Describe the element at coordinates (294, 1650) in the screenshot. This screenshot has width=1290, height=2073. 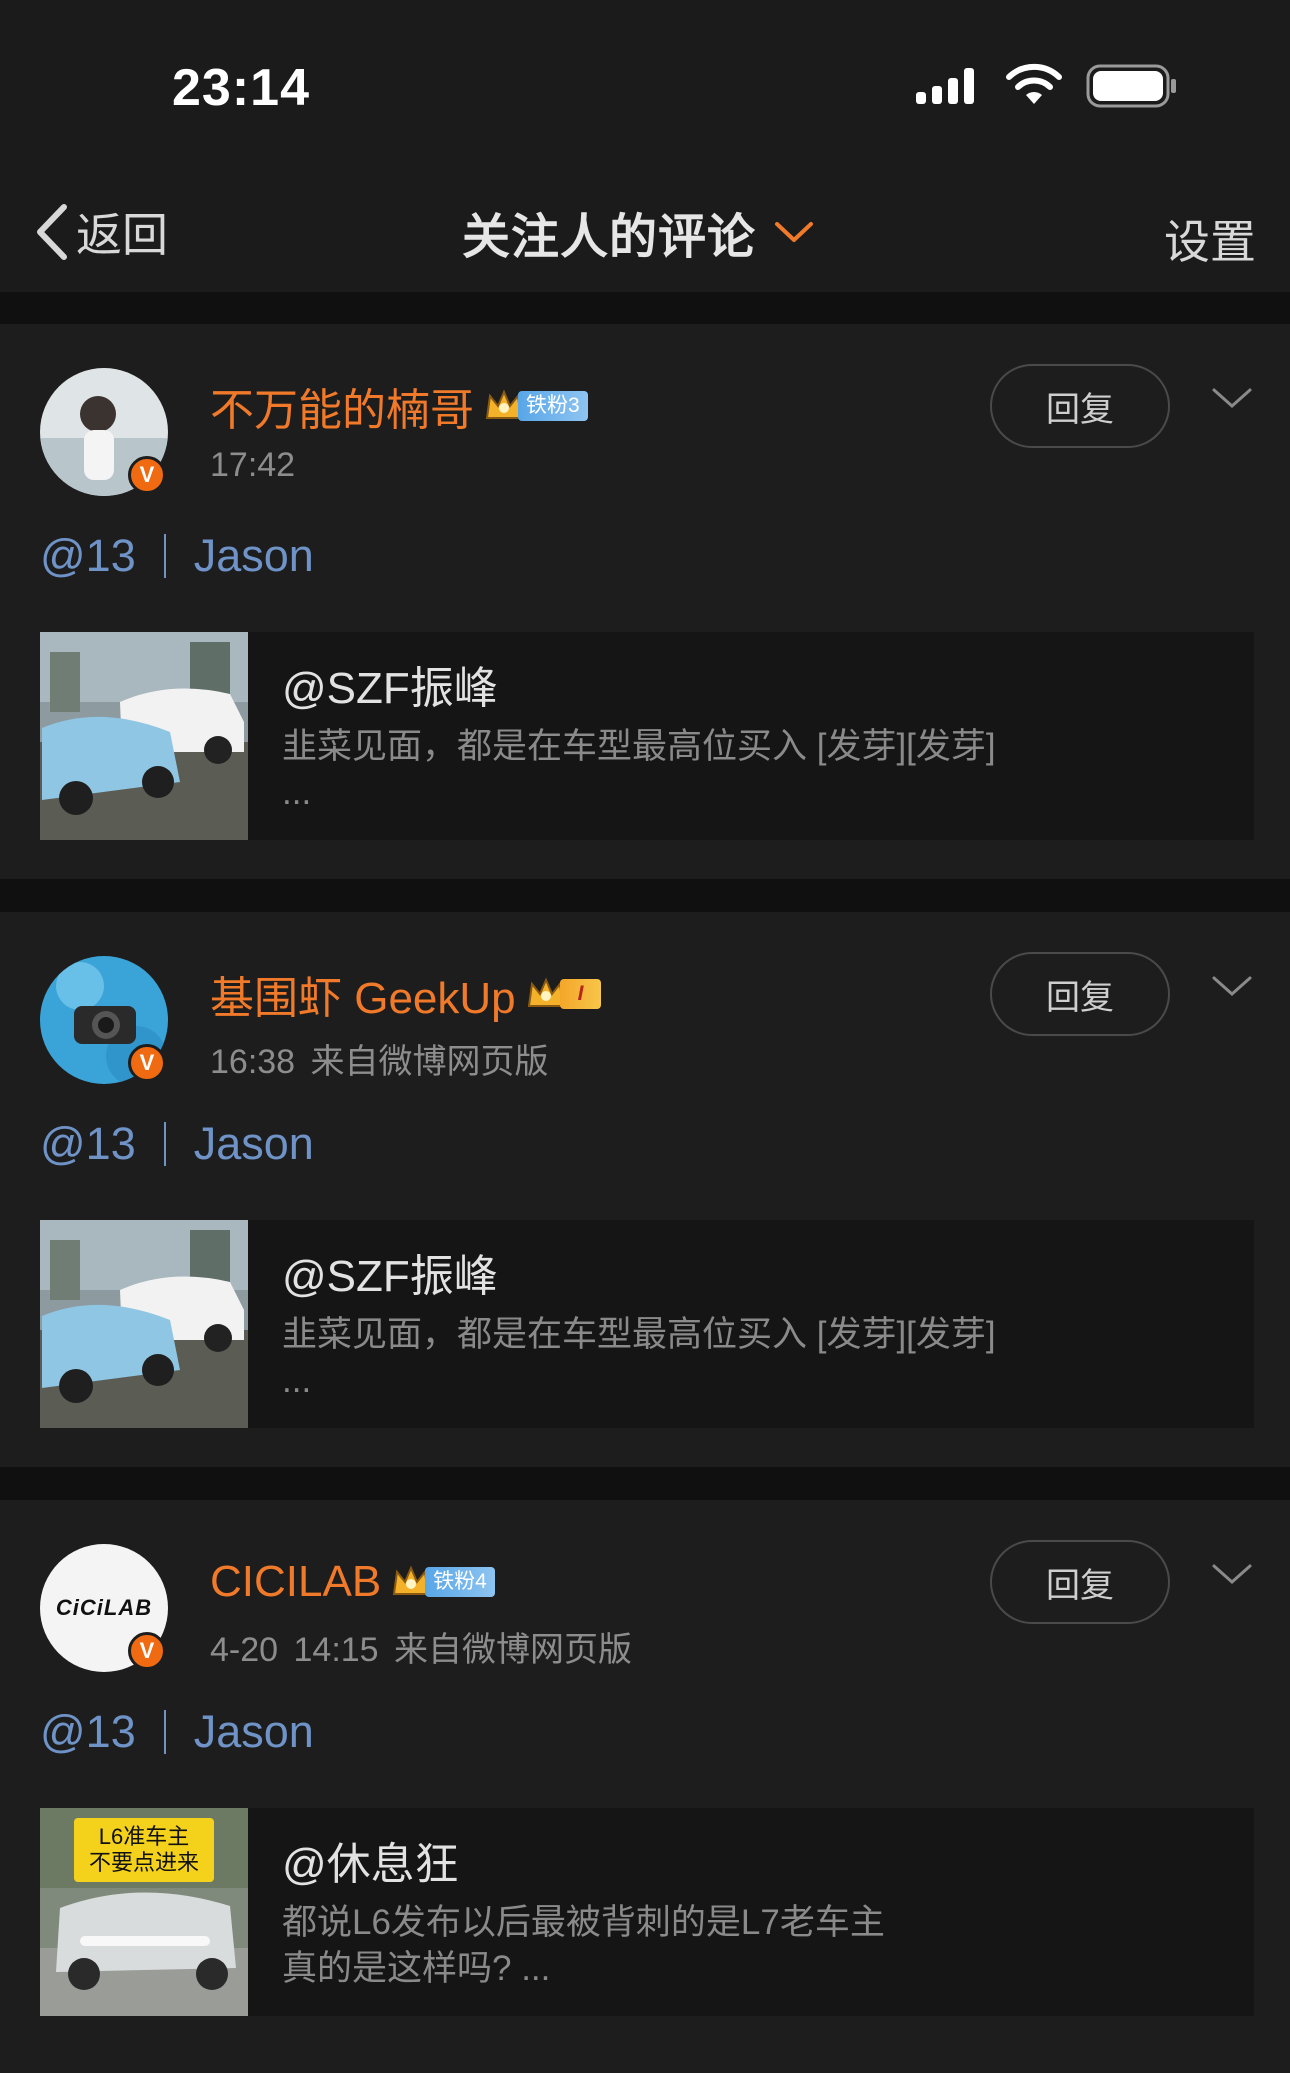
I see `comment-time: 4-20 14:15` at that location.